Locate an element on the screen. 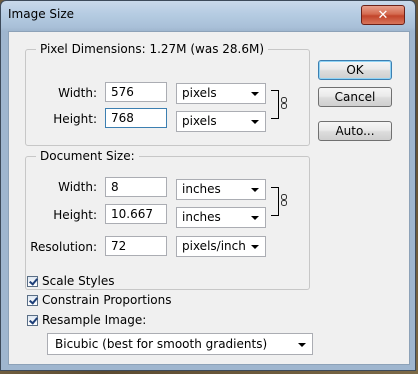 Image resolution: width=418 pixels, height=374 pixels. doc-width-label: Width: is located at coordinates (77, 187).